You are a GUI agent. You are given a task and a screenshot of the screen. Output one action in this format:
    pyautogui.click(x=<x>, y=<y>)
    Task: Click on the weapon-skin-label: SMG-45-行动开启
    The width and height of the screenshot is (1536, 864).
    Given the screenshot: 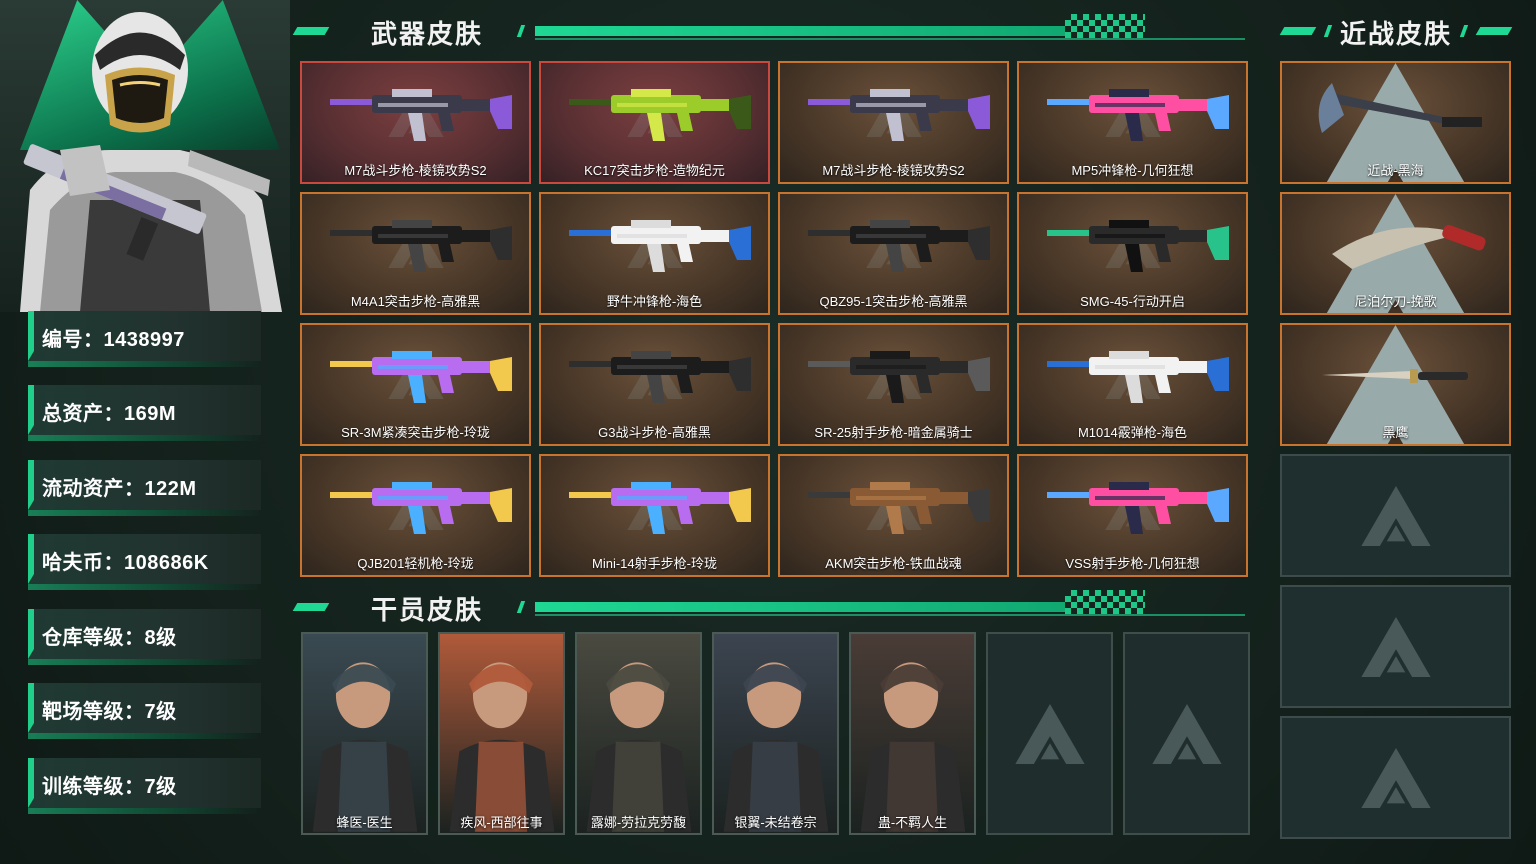 What is the action you would take?
    pyautogui.click(x=1132, y=301)
    